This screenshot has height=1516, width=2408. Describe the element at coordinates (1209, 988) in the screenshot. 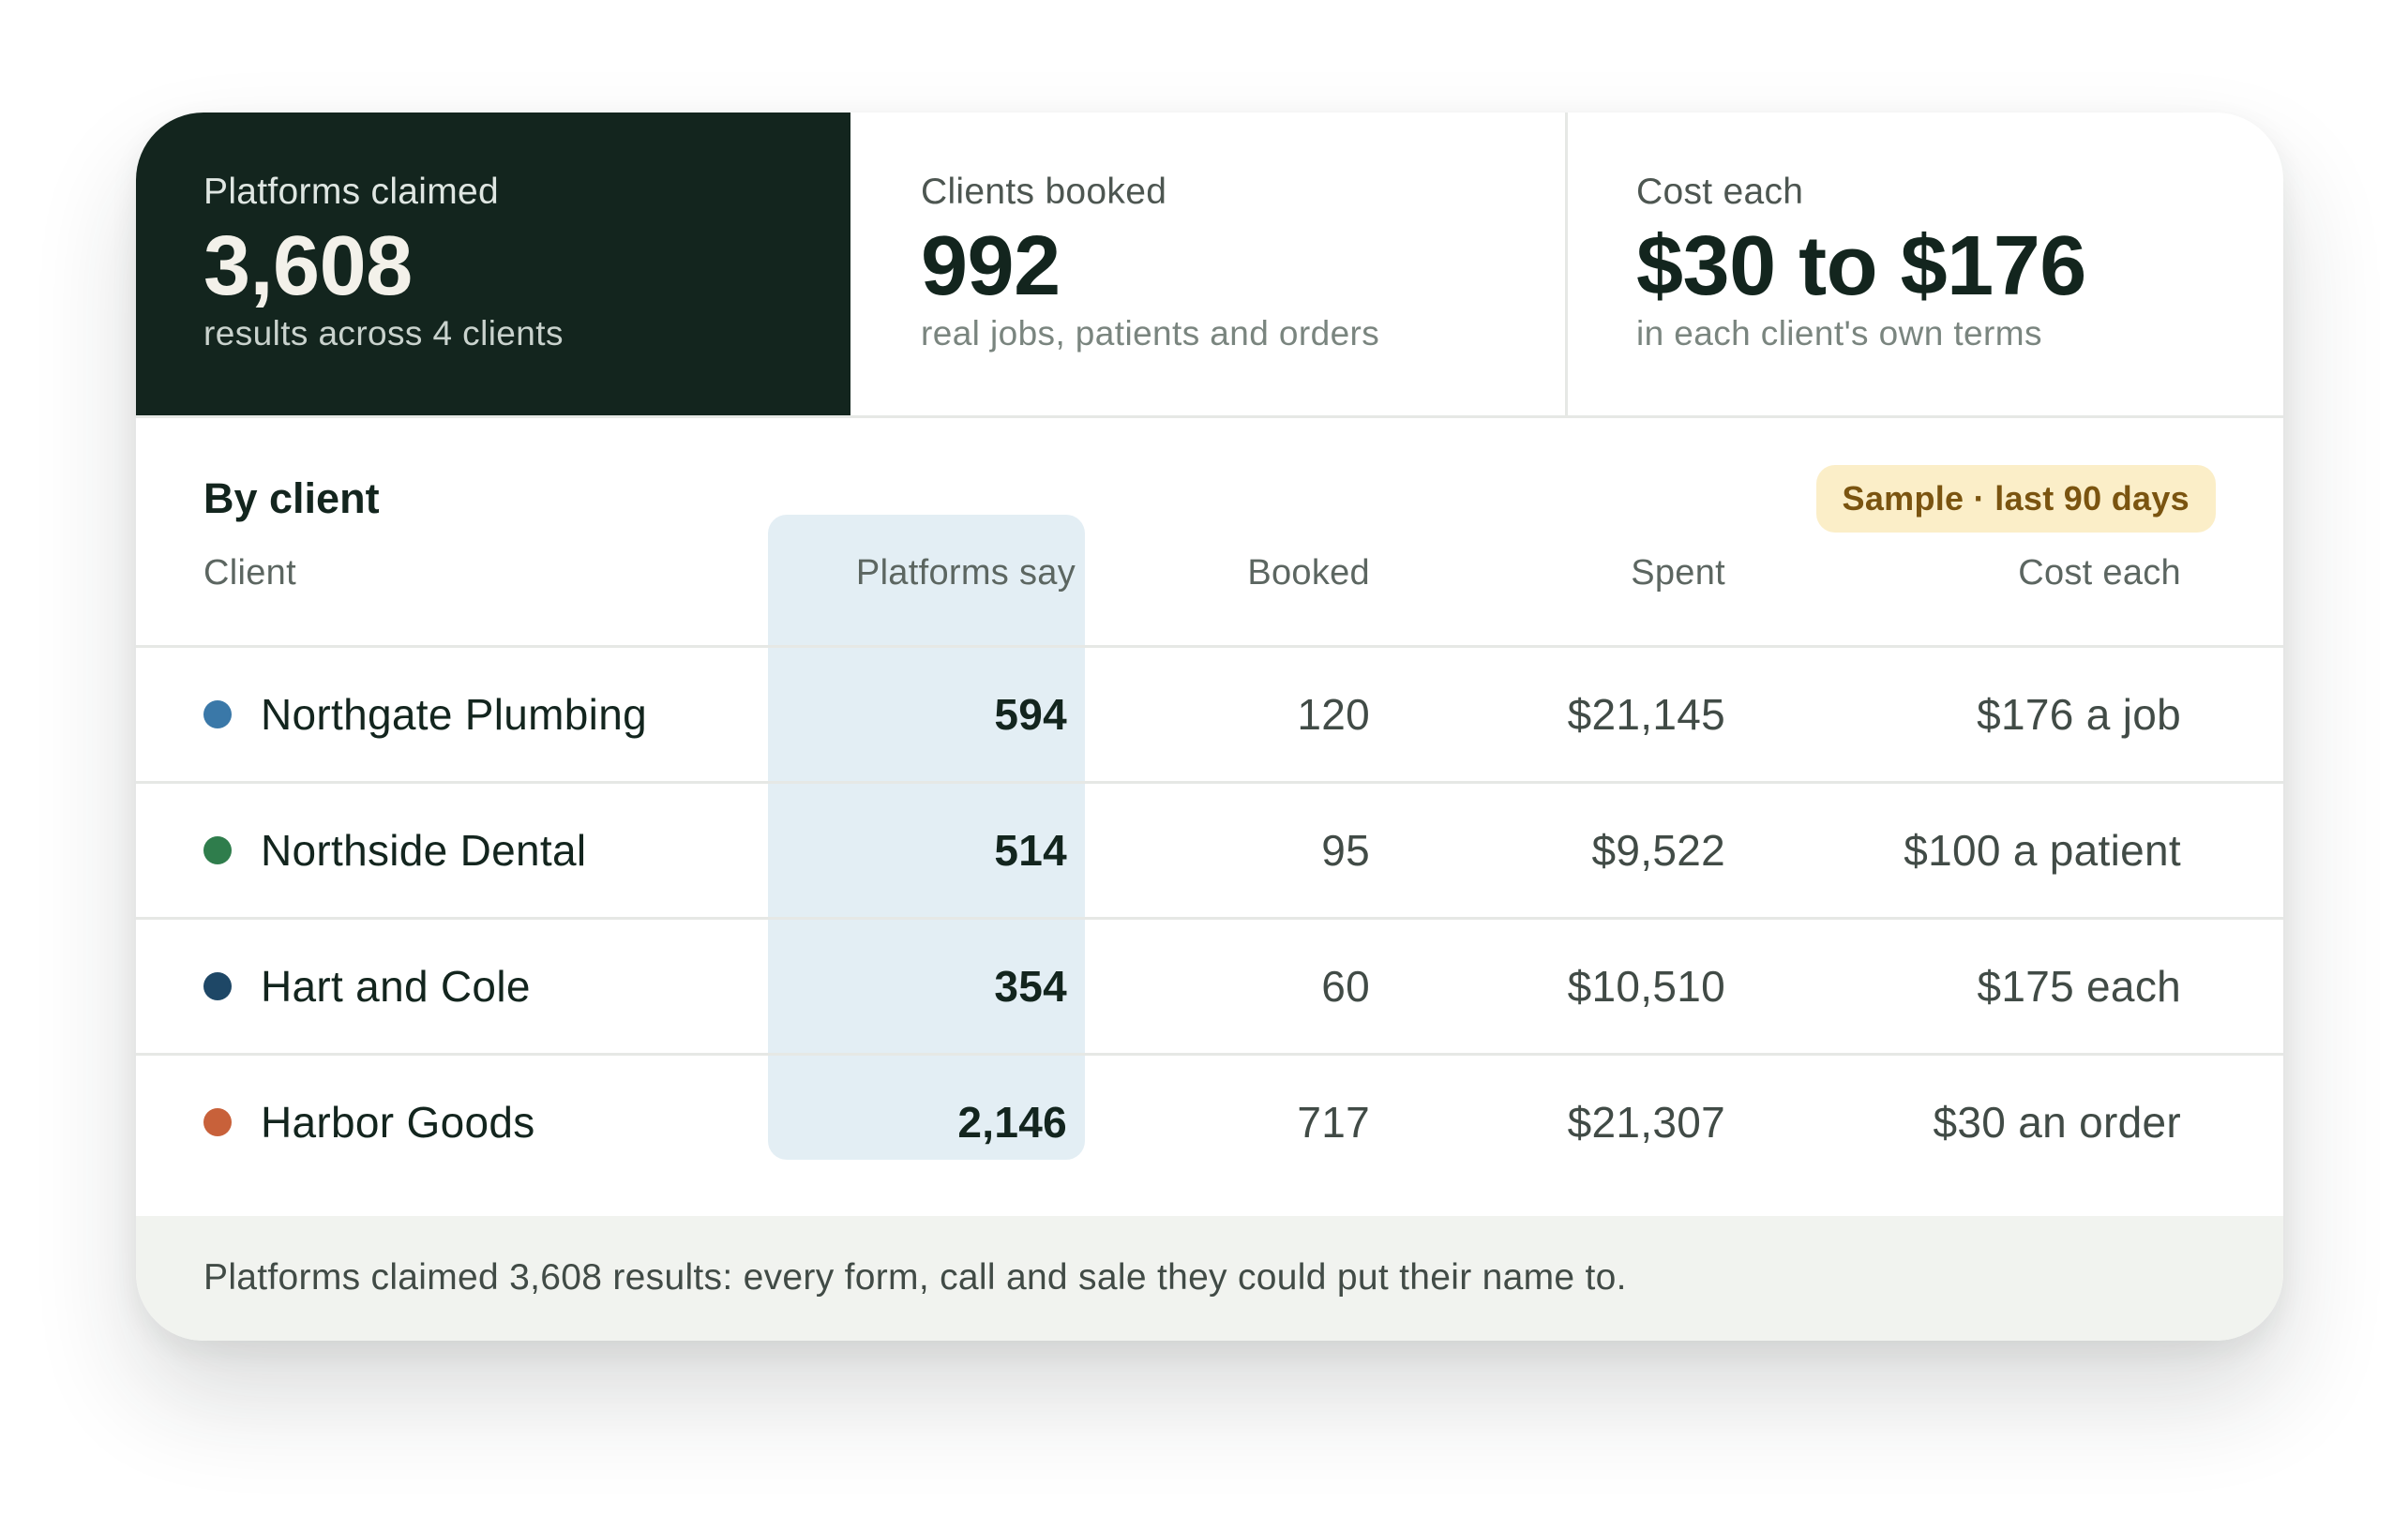

I see `table-row: Hart and Cole 354 60 $10,510 $175 each` at that location.